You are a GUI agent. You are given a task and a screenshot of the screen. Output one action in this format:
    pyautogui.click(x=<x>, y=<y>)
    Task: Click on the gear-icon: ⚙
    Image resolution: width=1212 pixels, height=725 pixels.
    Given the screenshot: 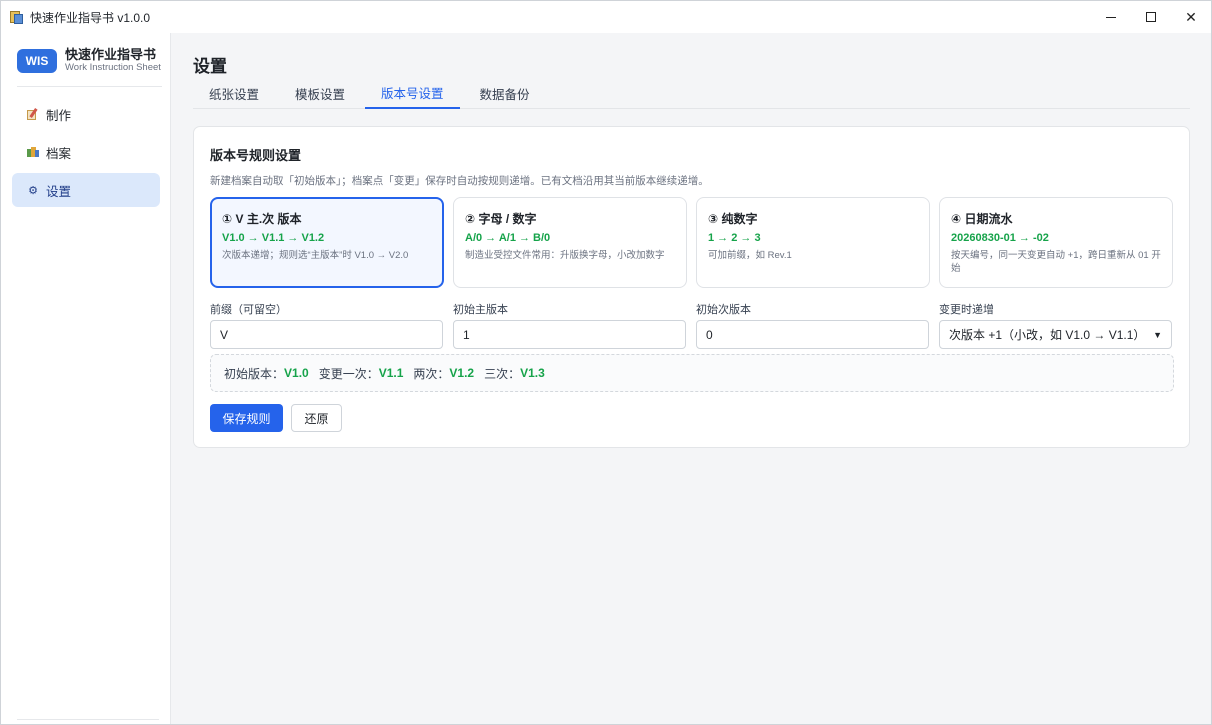 What is the action you would take?
    pyautogui.click(x=33, y=190)
    